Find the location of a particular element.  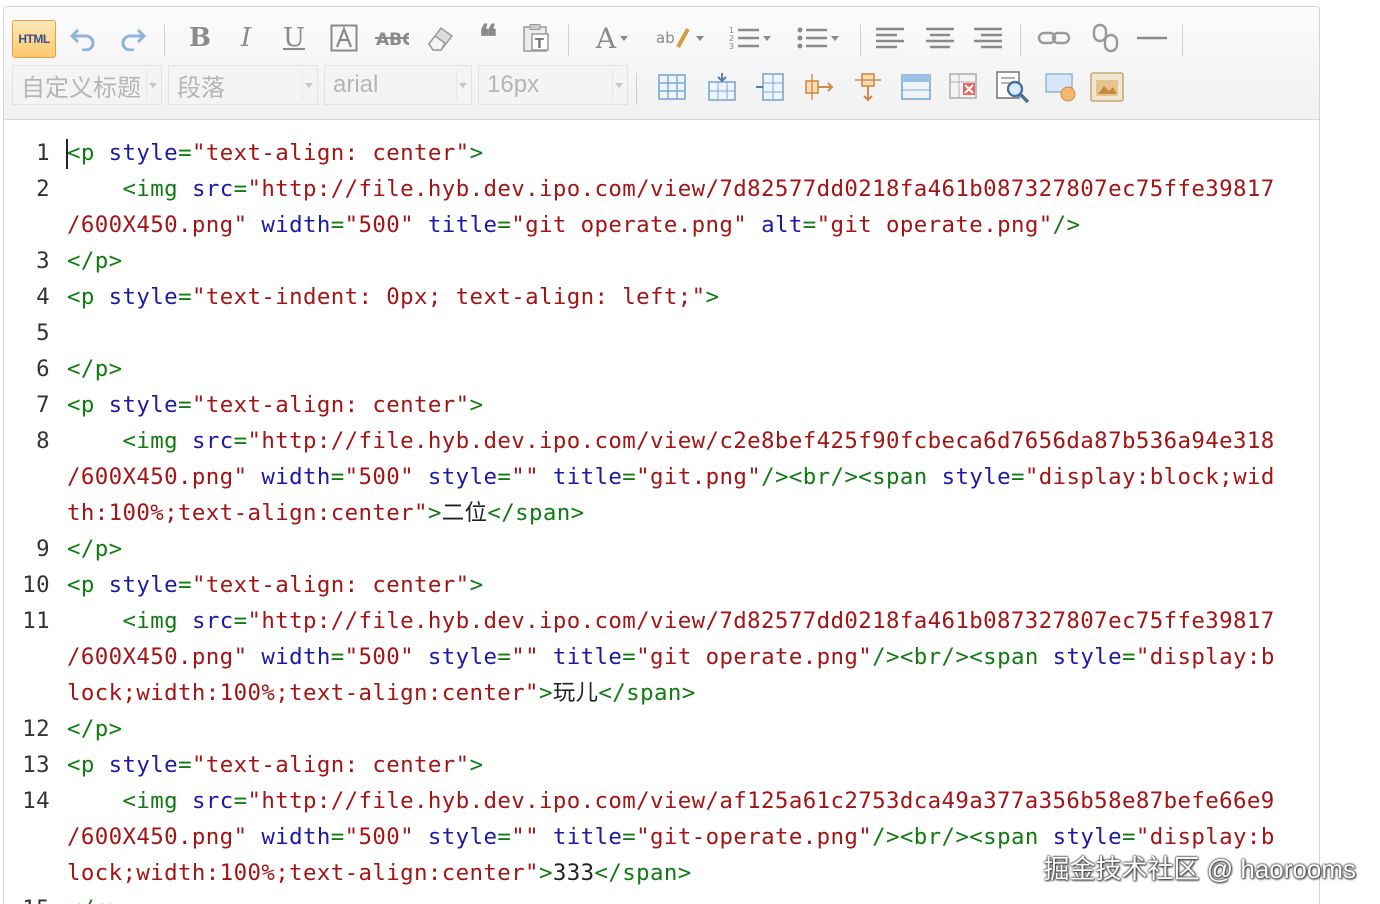

font-family-select: arial is located at coordinates (398, 85).